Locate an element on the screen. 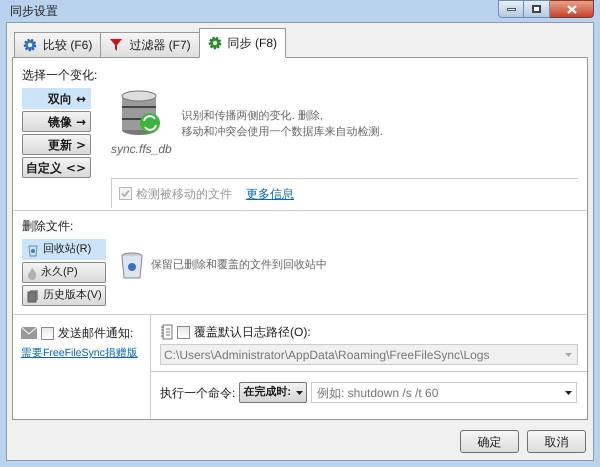  variant-button: 更新 > is located at coordinates (56, 144).